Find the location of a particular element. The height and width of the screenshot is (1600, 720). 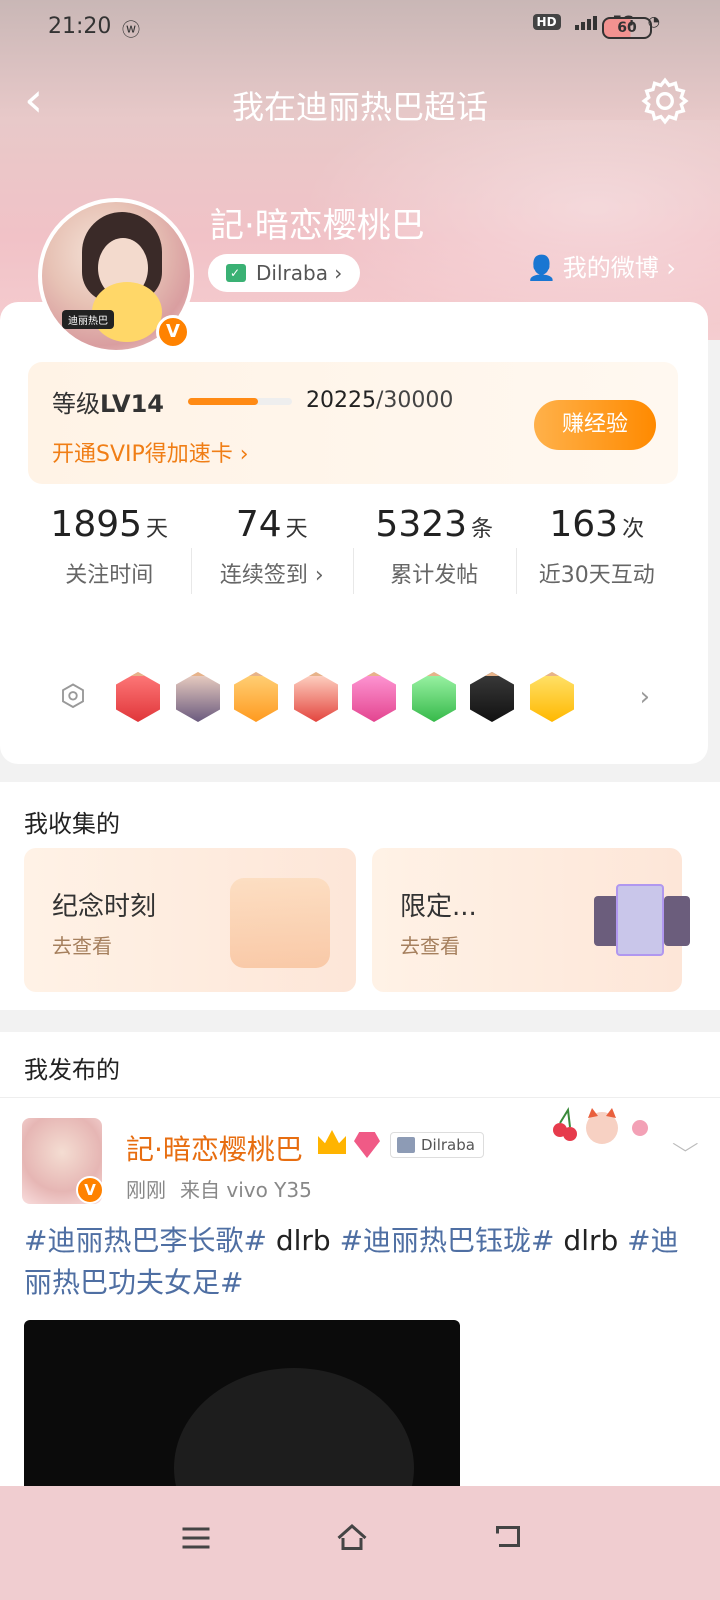

cherry-cat-decoration-icon is located at coordinates (600, 1125).